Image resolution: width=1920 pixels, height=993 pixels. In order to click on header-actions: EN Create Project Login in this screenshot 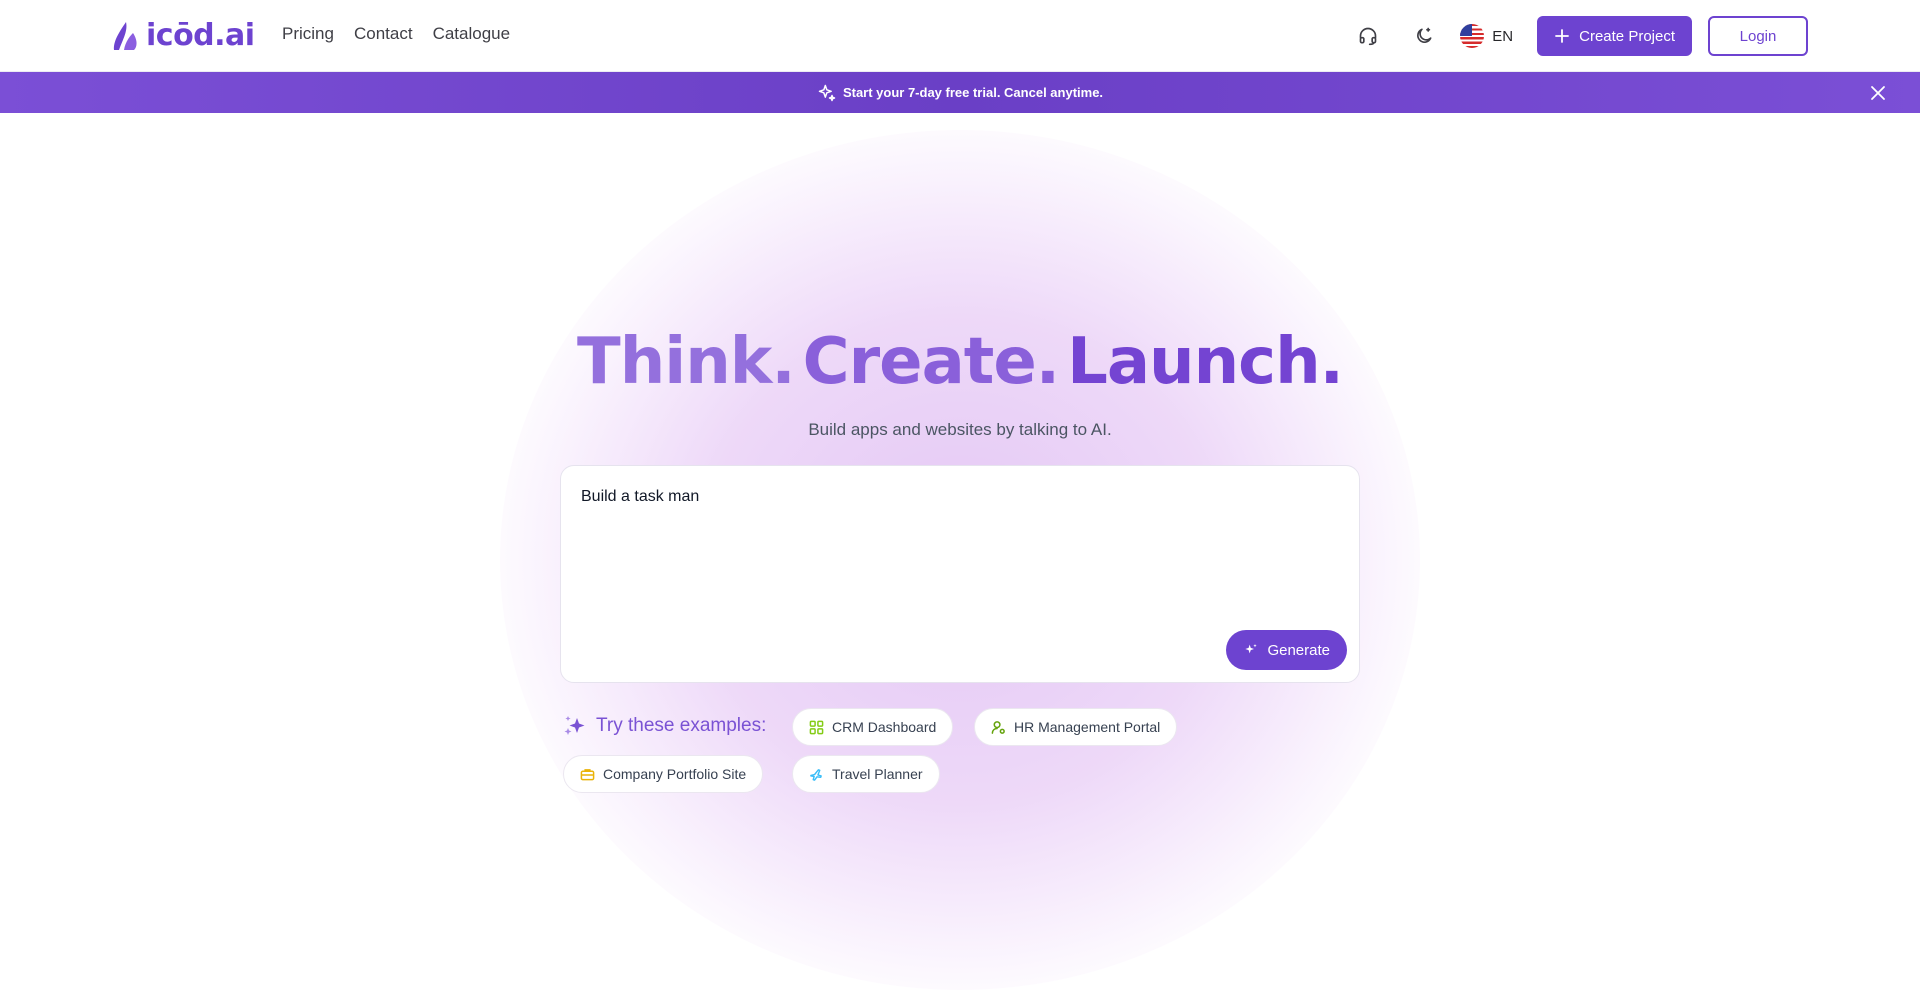, I will do `click(1578, 36)`.